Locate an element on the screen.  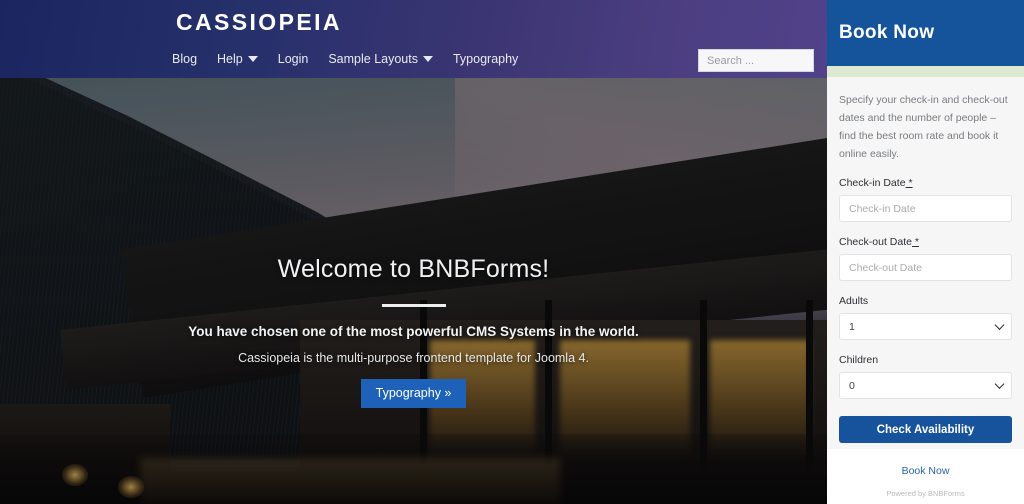
field-adults: Adults 1 is located at coordinates (925, 318).